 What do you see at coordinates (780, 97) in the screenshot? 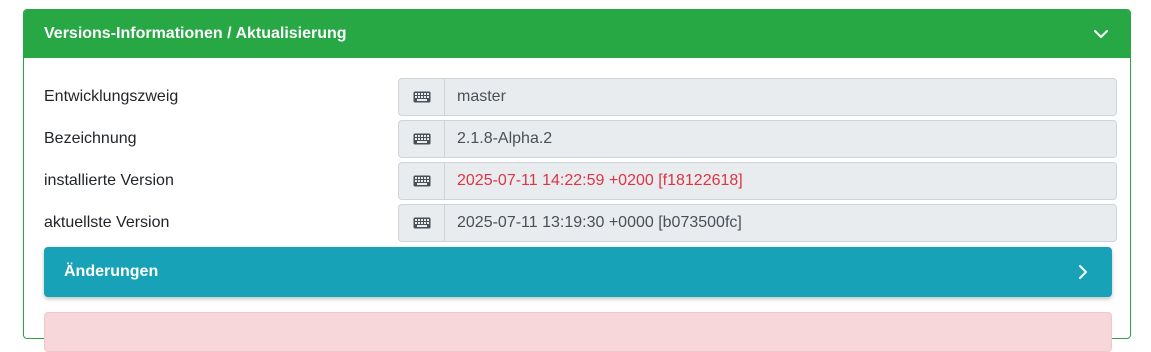
I see `branch-field: master` at bounding box center [780, 97].